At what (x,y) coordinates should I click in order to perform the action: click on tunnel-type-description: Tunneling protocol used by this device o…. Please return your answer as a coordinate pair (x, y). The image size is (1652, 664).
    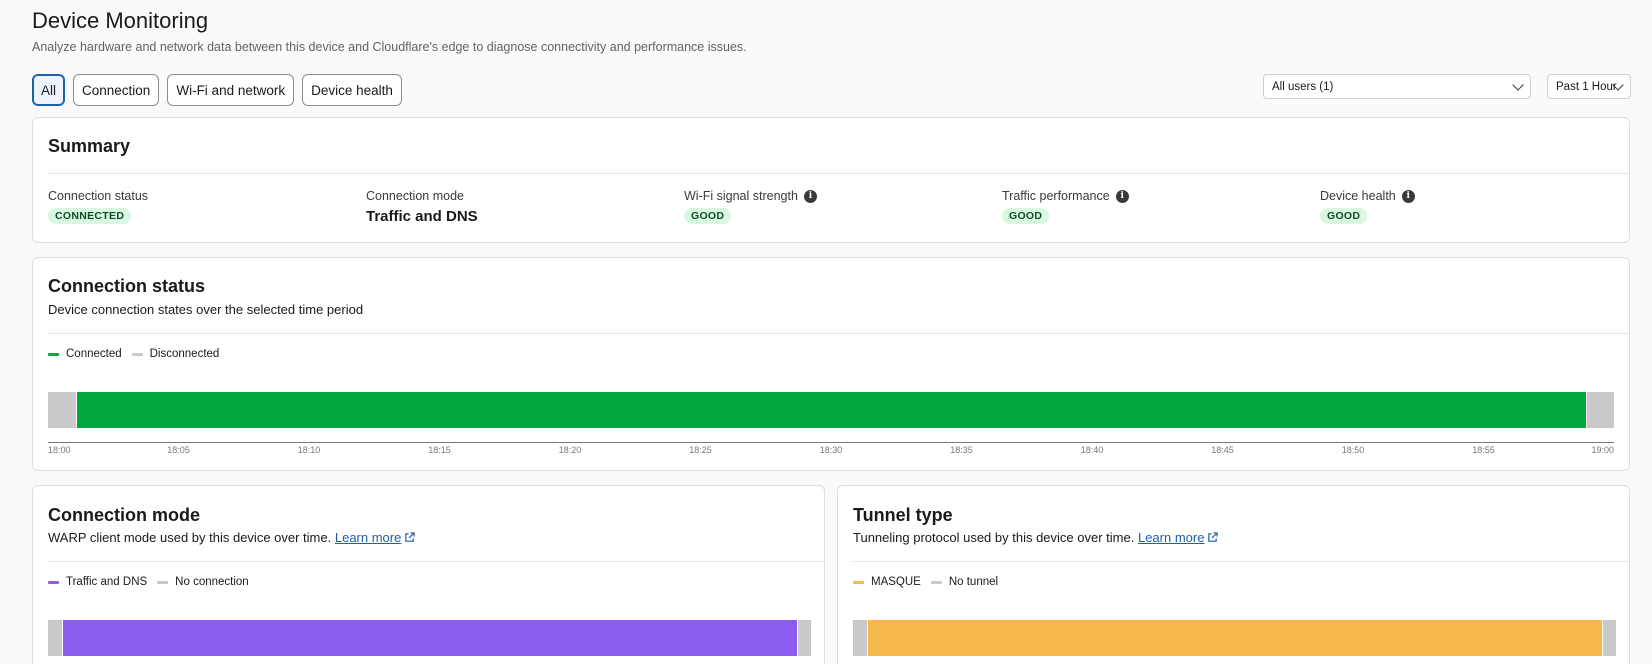
    Looking at the image, I should click on (1036, 537).